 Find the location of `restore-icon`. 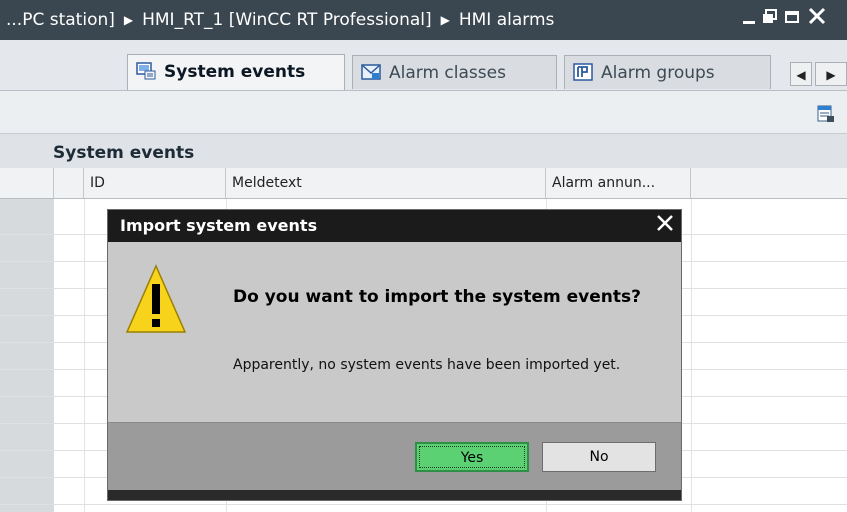

restore-icon is located at coordinates (770, 20).